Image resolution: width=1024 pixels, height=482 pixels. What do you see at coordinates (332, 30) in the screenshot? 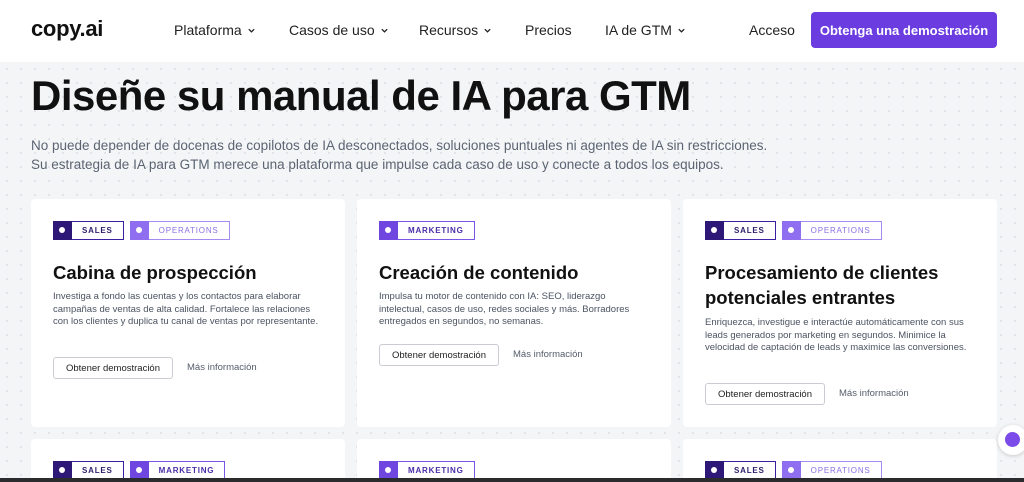
I see `nav-item-label: Casos de uso` at bounding box center [332, 30].